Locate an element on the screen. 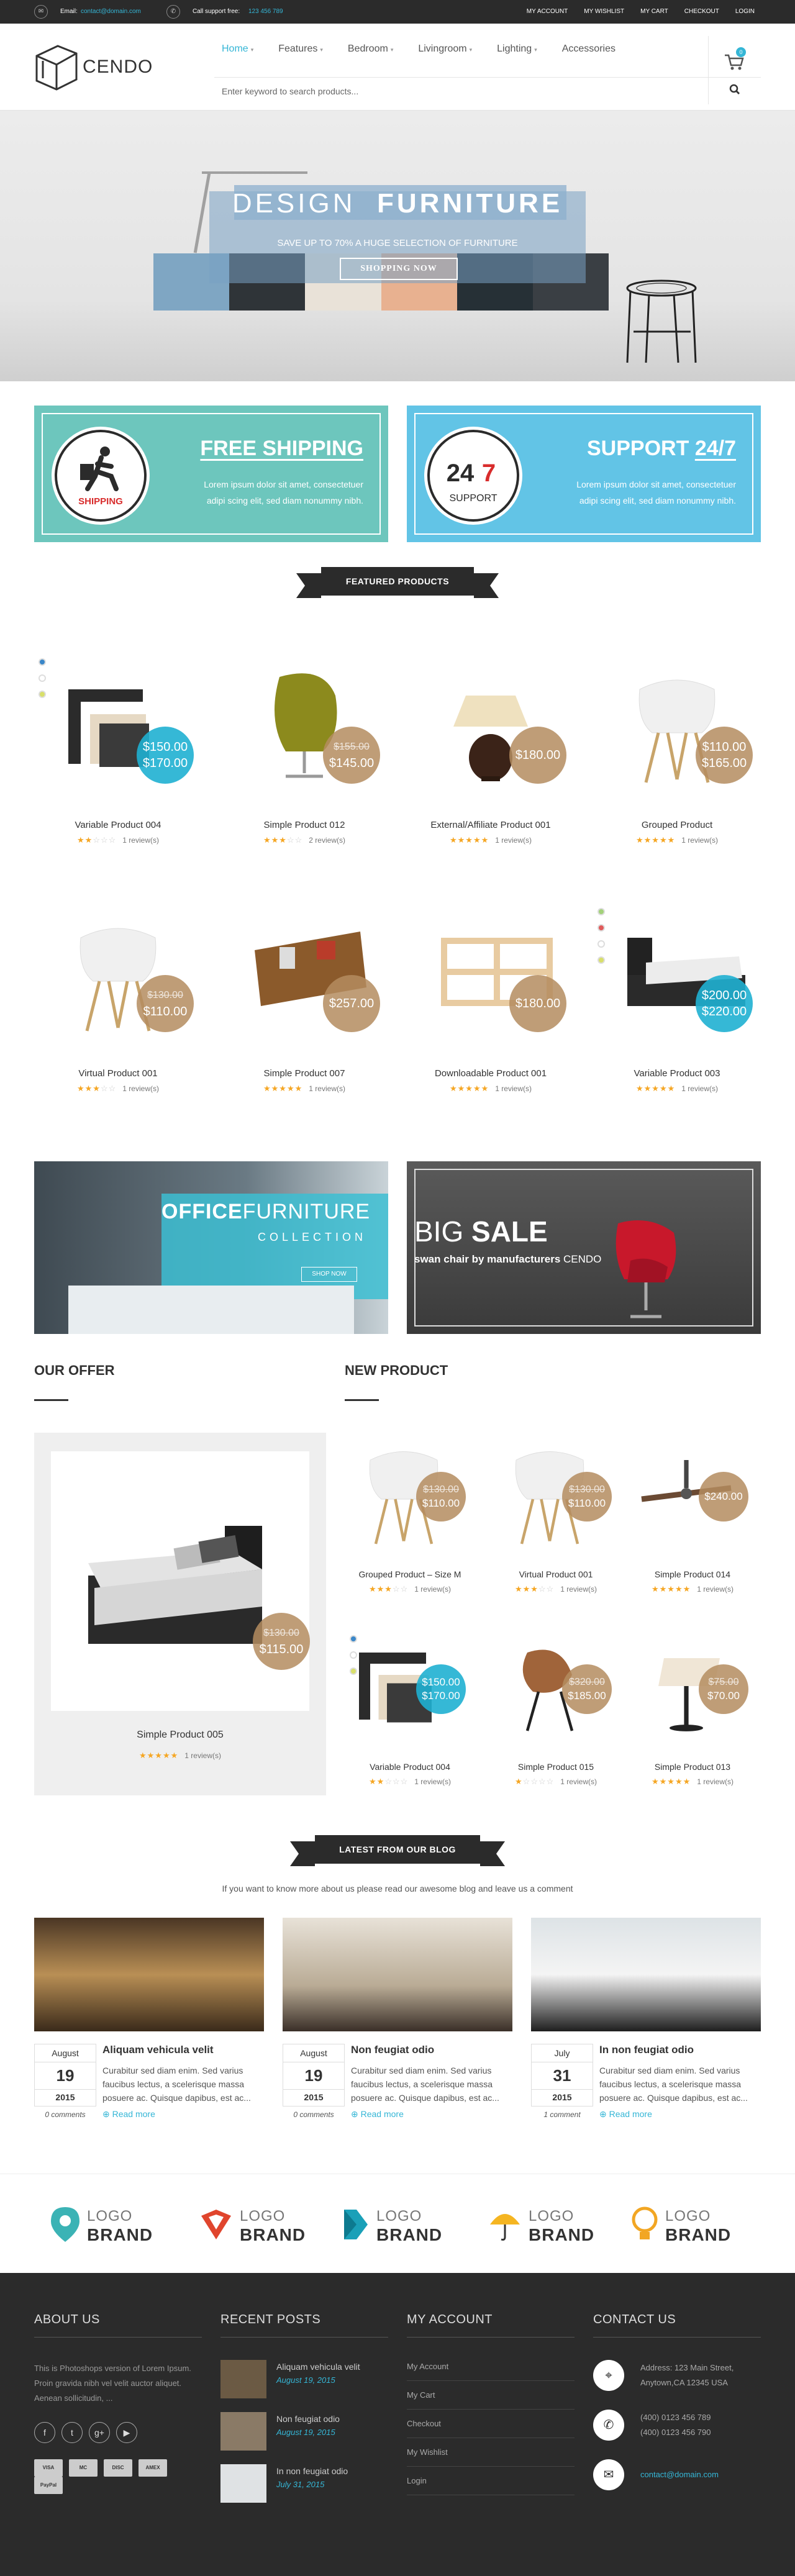 The width and height of the screenshot is (795, 2576). offer-product-name: Simple Product 005 is located at coordinates (180, 1735).